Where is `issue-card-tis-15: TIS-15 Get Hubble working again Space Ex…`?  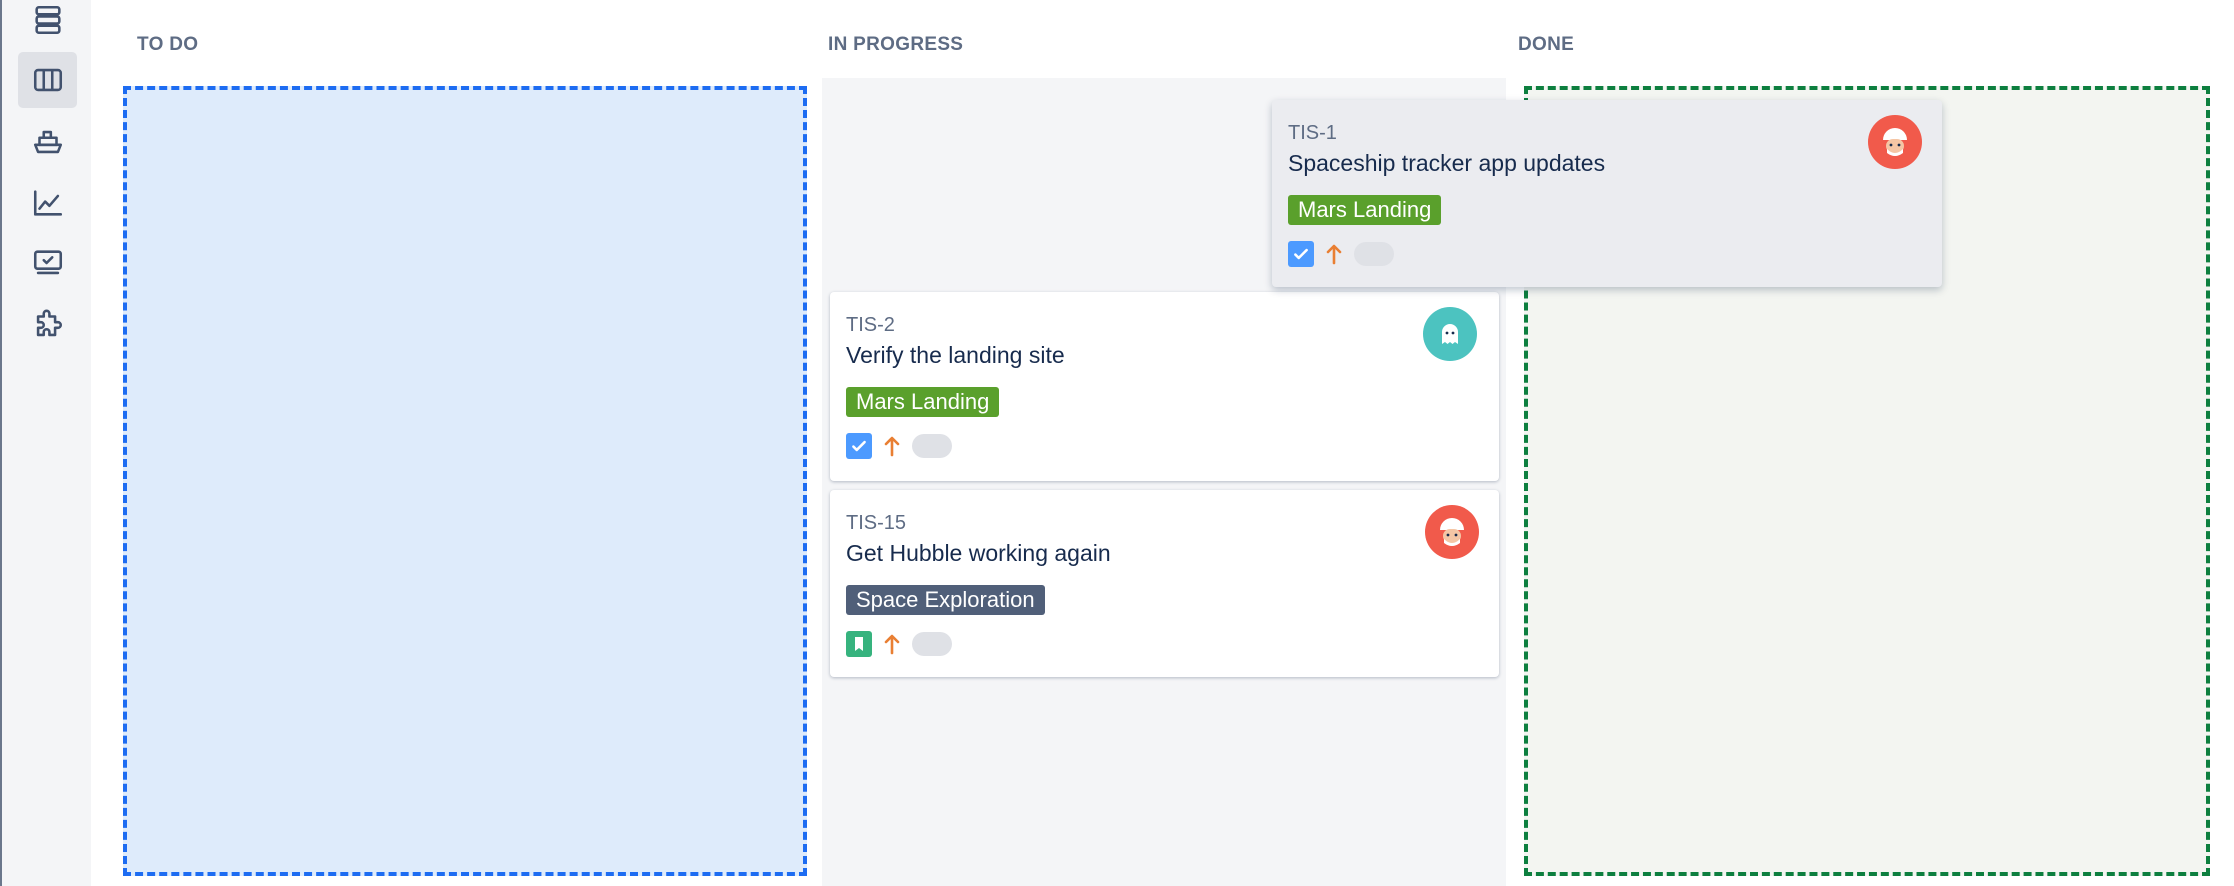 issue-card-tis-15: TIS-15 Get Hubble working again Space Ex… is located at coordinates (1164, 583).